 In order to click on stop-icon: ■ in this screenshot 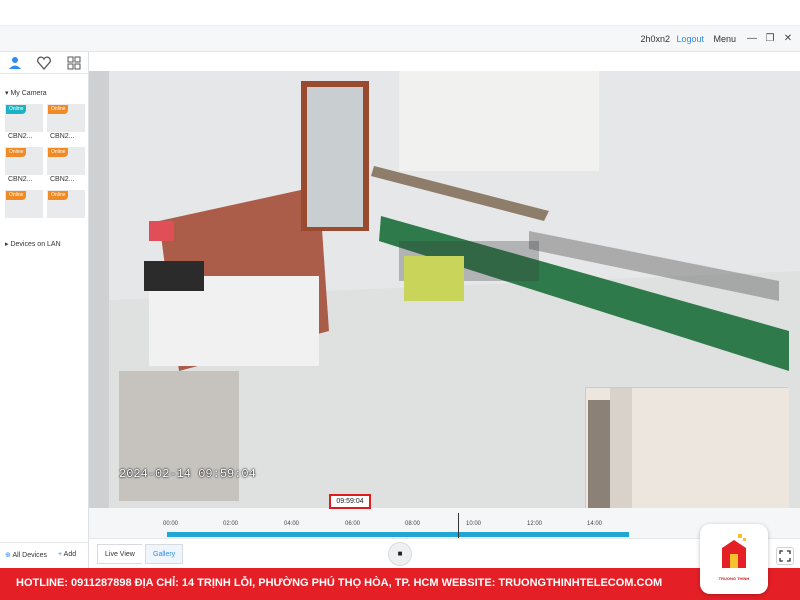, I will do `click(400, 553)`.